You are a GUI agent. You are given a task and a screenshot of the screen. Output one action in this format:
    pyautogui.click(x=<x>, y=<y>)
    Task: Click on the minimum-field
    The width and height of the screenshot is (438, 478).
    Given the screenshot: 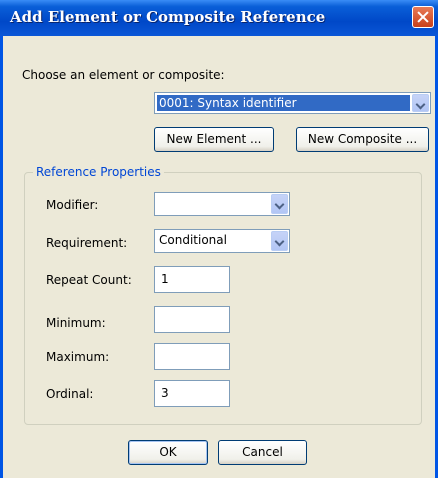 What is the action you would take?
    pyautogui.click(x=192, y=319)
    